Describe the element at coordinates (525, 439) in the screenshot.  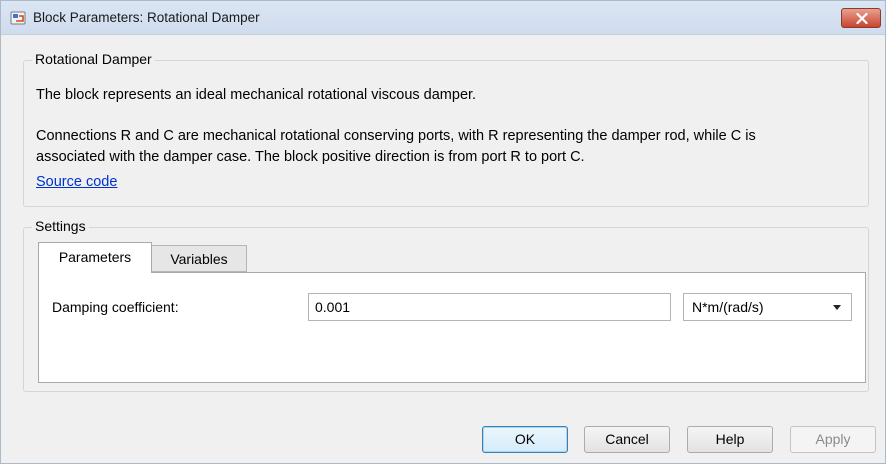
I see `ok-button: OK` at that location.